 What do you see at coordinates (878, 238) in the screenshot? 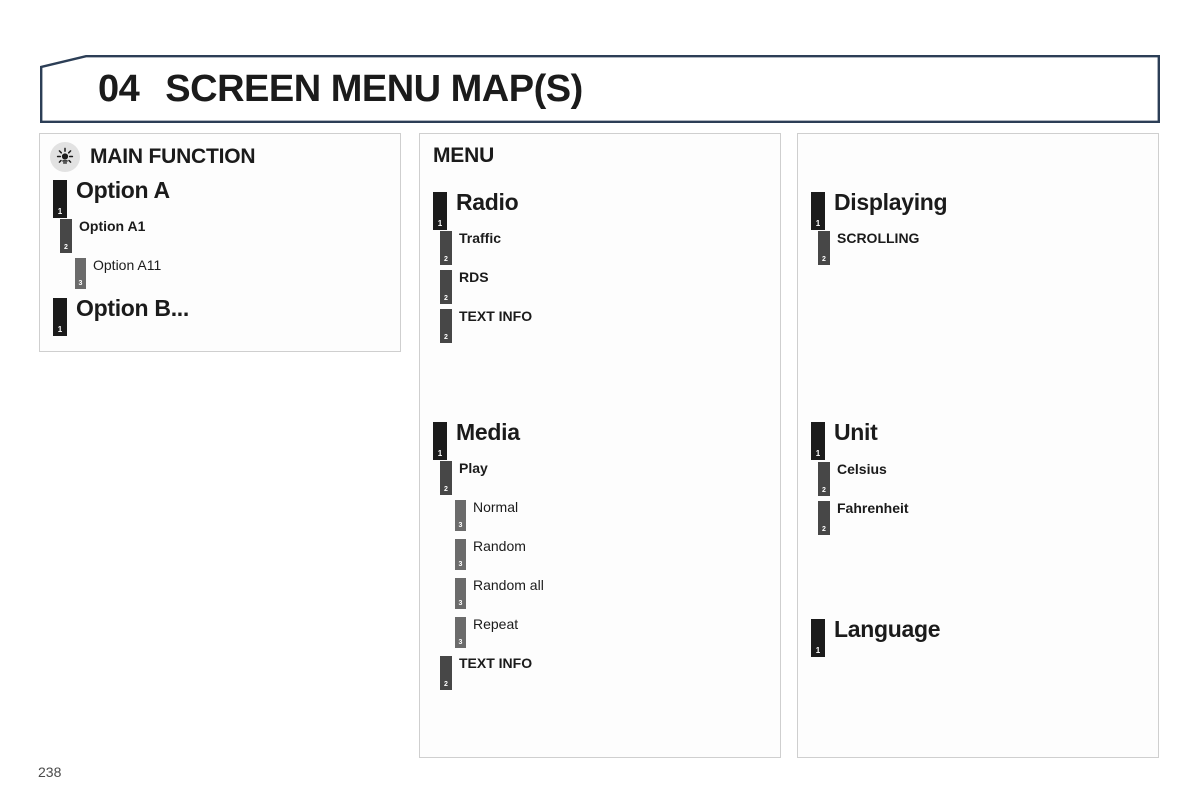
I see `menu-item-label: SCROLLING` at bounding box center [878, 238].